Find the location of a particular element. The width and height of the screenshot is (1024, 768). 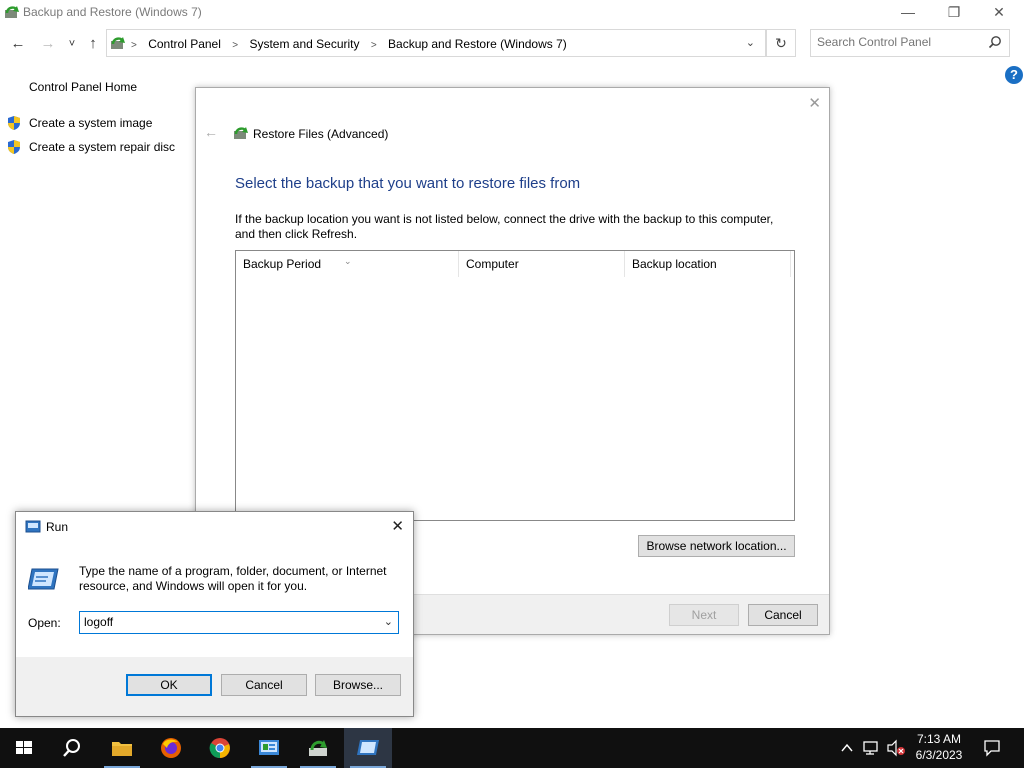

dialog-title: Restore Files (Advanced) is located at coordinates (321, 134).